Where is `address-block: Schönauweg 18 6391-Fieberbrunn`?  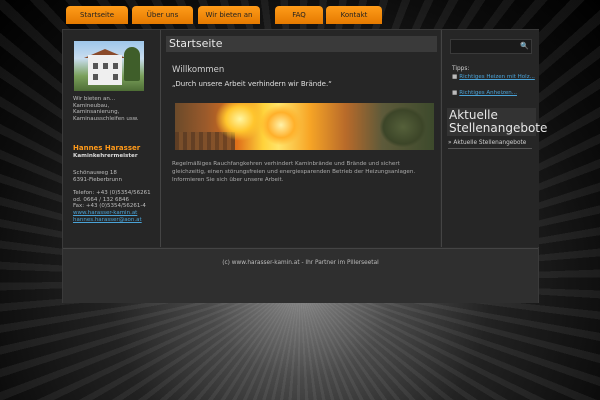
address-block: Schönauweg 18 6391-Fieberbrunn is located at coordinates (97, 176).